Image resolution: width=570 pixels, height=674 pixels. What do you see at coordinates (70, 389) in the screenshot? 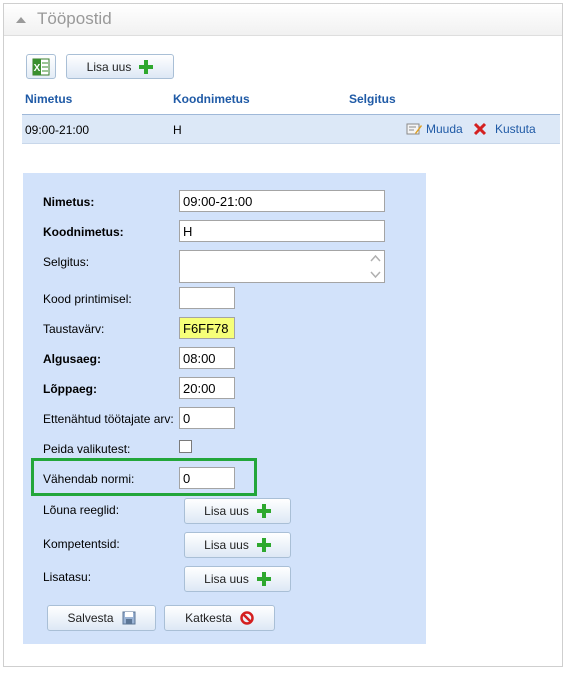
I see `end-time-label: Lõppaeg:` at bounding box center [70, 389].